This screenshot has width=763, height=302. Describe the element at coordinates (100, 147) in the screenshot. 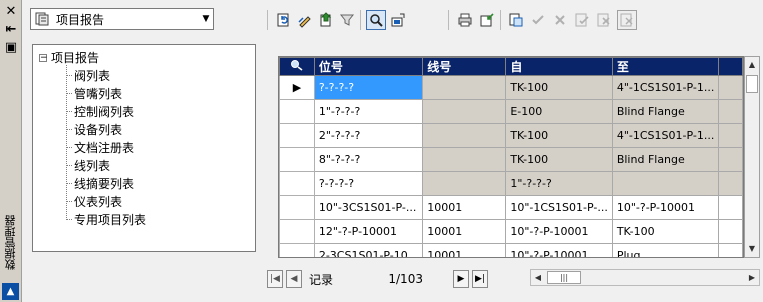

I see `tree-item: 文档注册表` at that location.